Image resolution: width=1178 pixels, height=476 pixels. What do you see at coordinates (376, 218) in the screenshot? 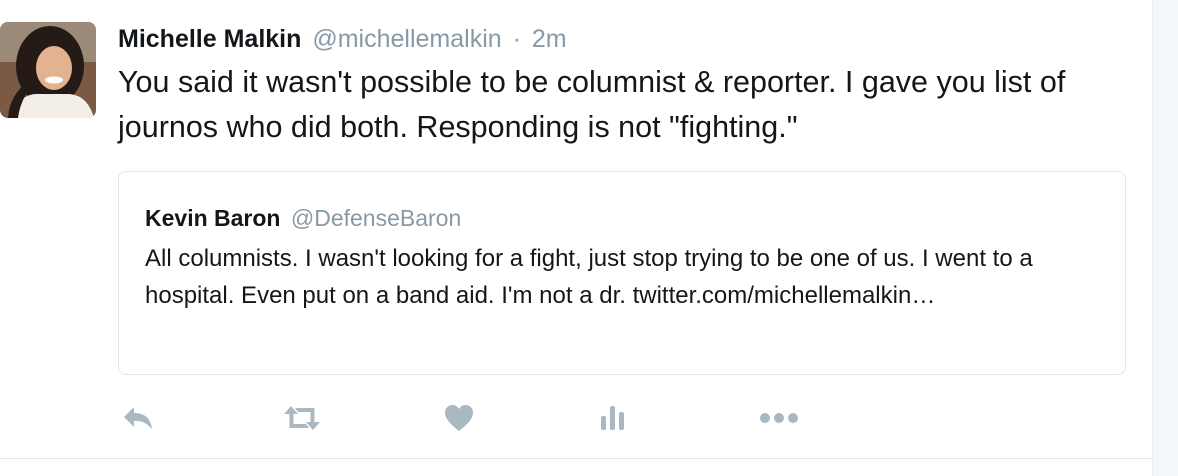
I see `quoted-author-handle: @DefenseBaron` at bounding box center [376, 218].